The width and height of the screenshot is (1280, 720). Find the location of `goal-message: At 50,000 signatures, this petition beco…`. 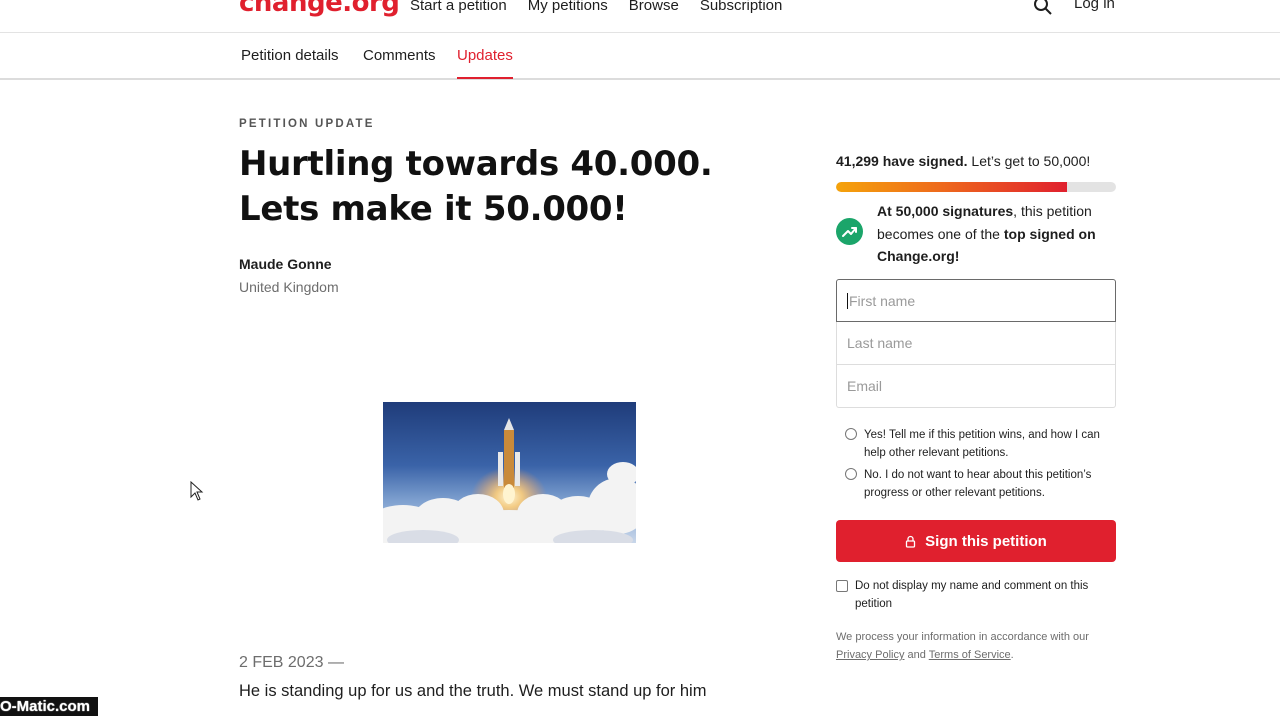

goal-message: At 50,000 signatures, this petition beco… is located at coordinates (997, 234).